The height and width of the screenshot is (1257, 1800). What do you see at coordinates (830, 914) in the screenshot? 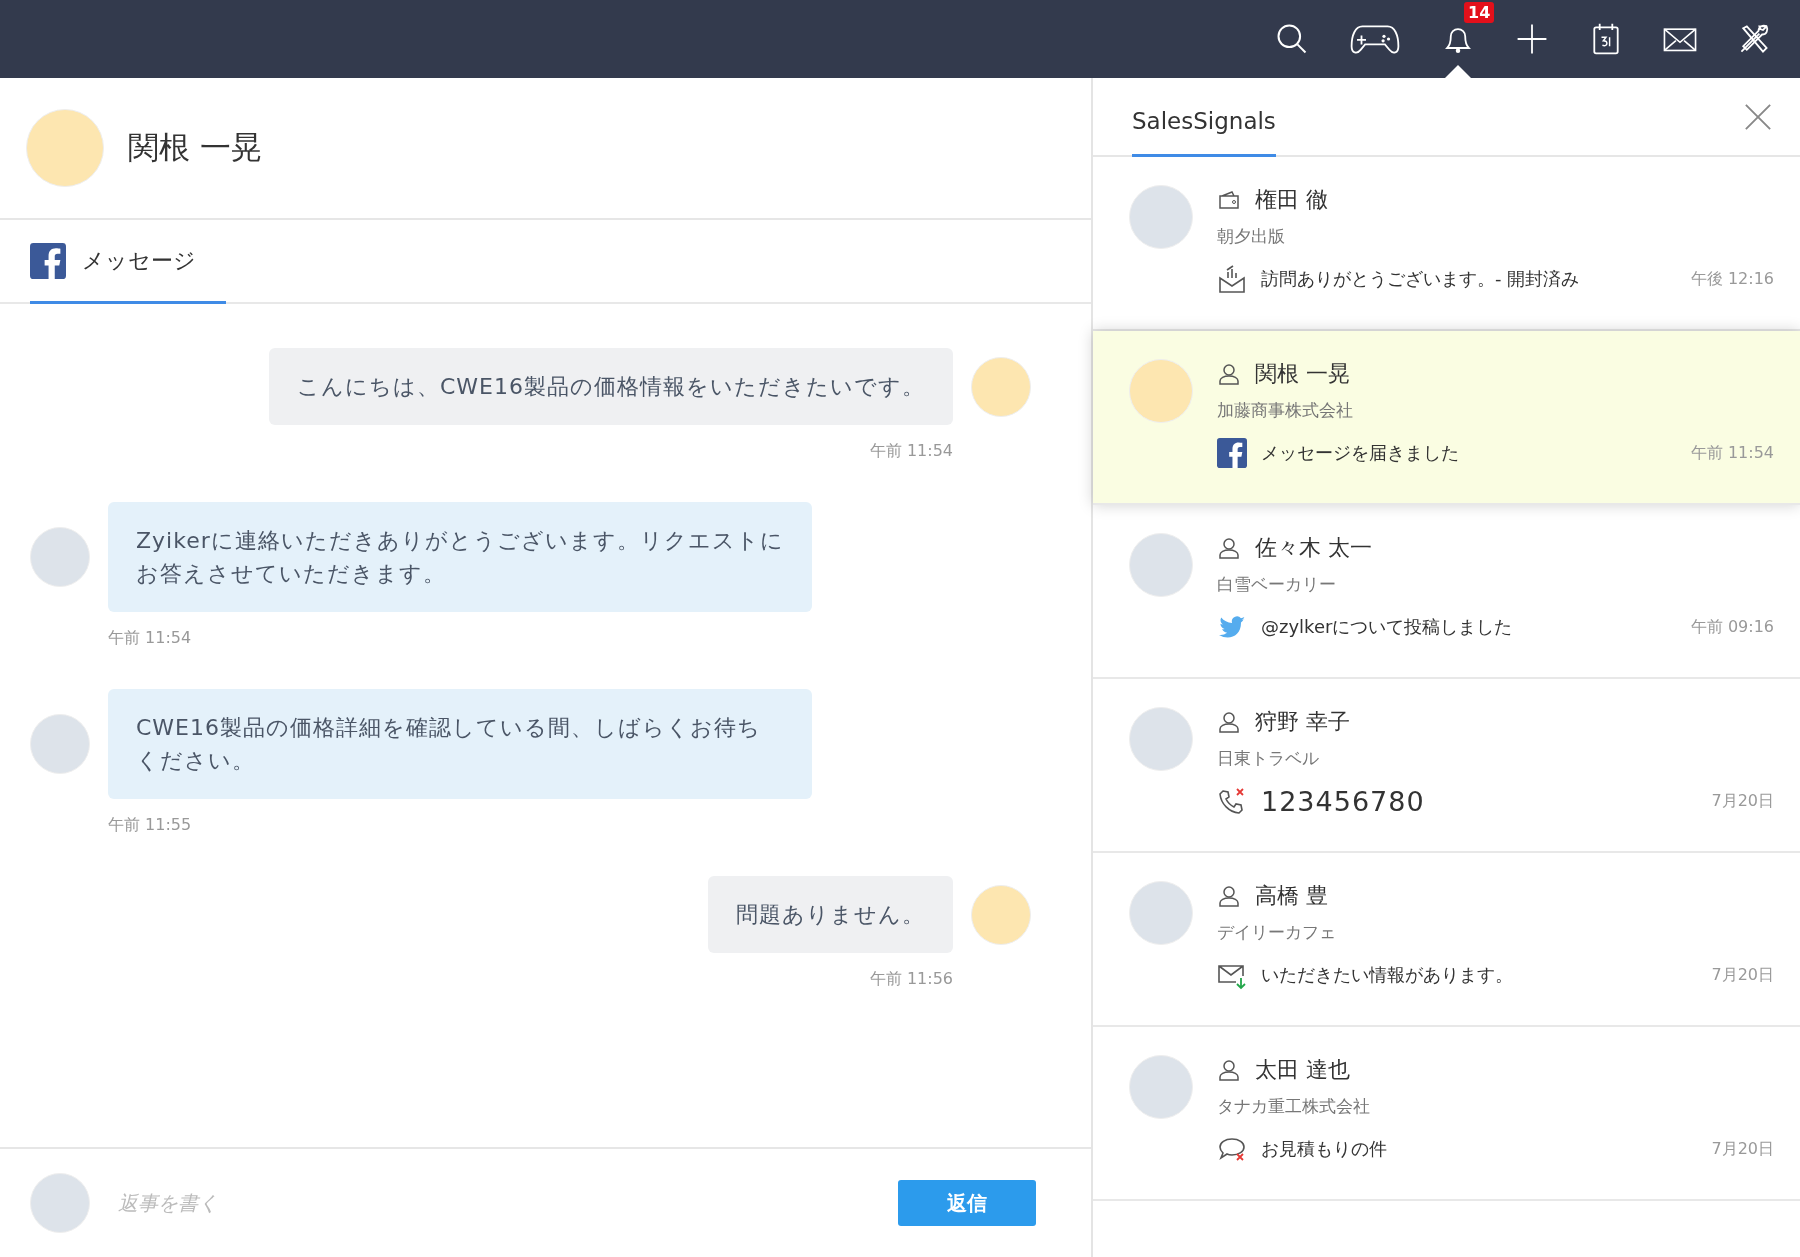
I see `sent-message: 問題ありません。` at bounding box center [830, 914].